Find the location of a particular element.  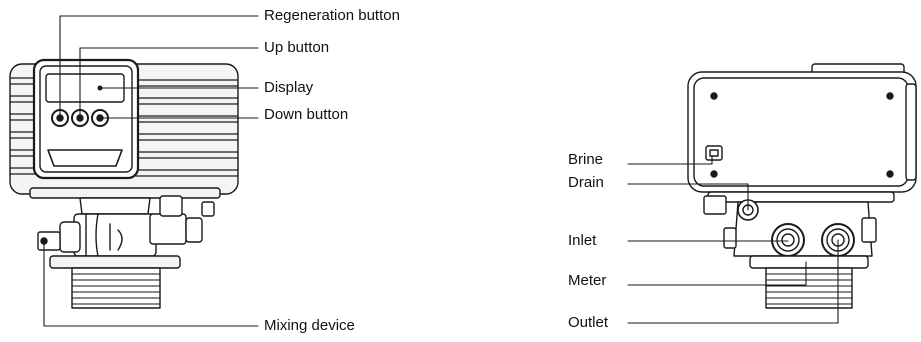

label-outlet: Outlet is located at coordinates (588, 322).